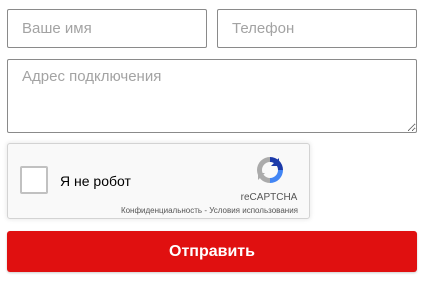 This screenshot has height=286, width=427. Describe the element at coordinates (161, 210) in the screenshot. I see `privacy-link: Конфиденциальность` at that location.